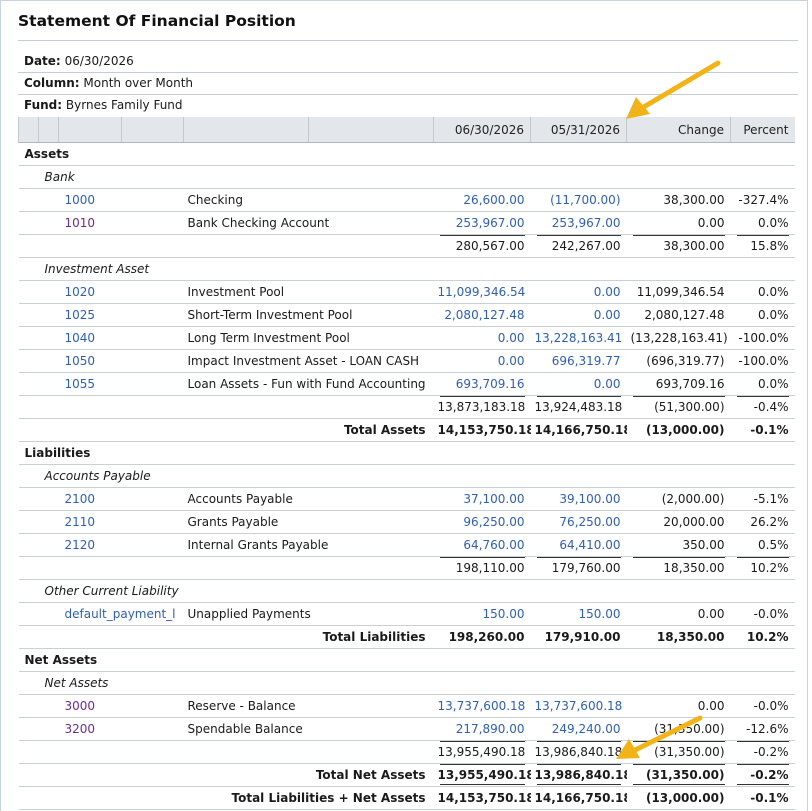 The image size is (812, 811). What do you see at coordinates (108, 83) in the screenshot?
I see `report-column: Column: Month over Month` at bounding box center [108, 83].